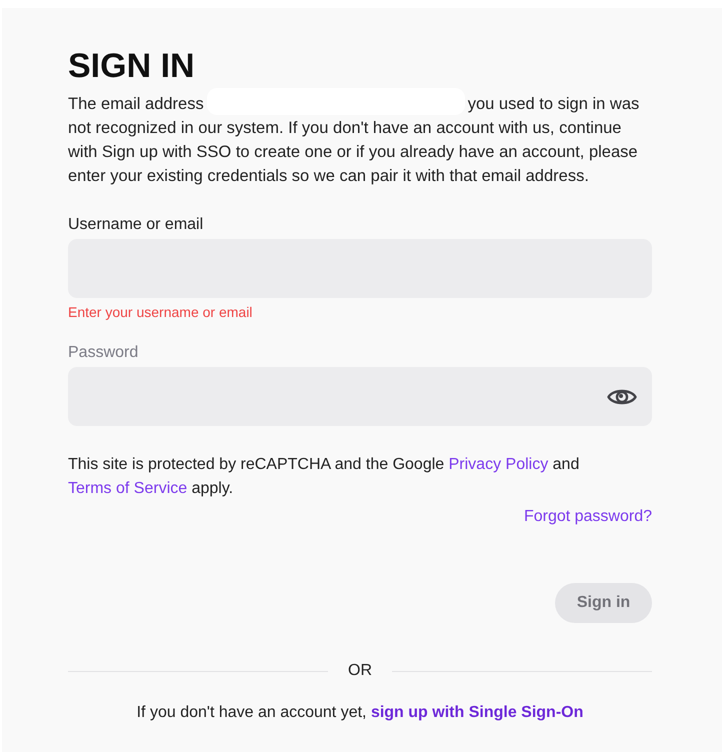  Describe the element at coordinates (360, 671) in the screenshot. I see `divider-label: OR` at that location.